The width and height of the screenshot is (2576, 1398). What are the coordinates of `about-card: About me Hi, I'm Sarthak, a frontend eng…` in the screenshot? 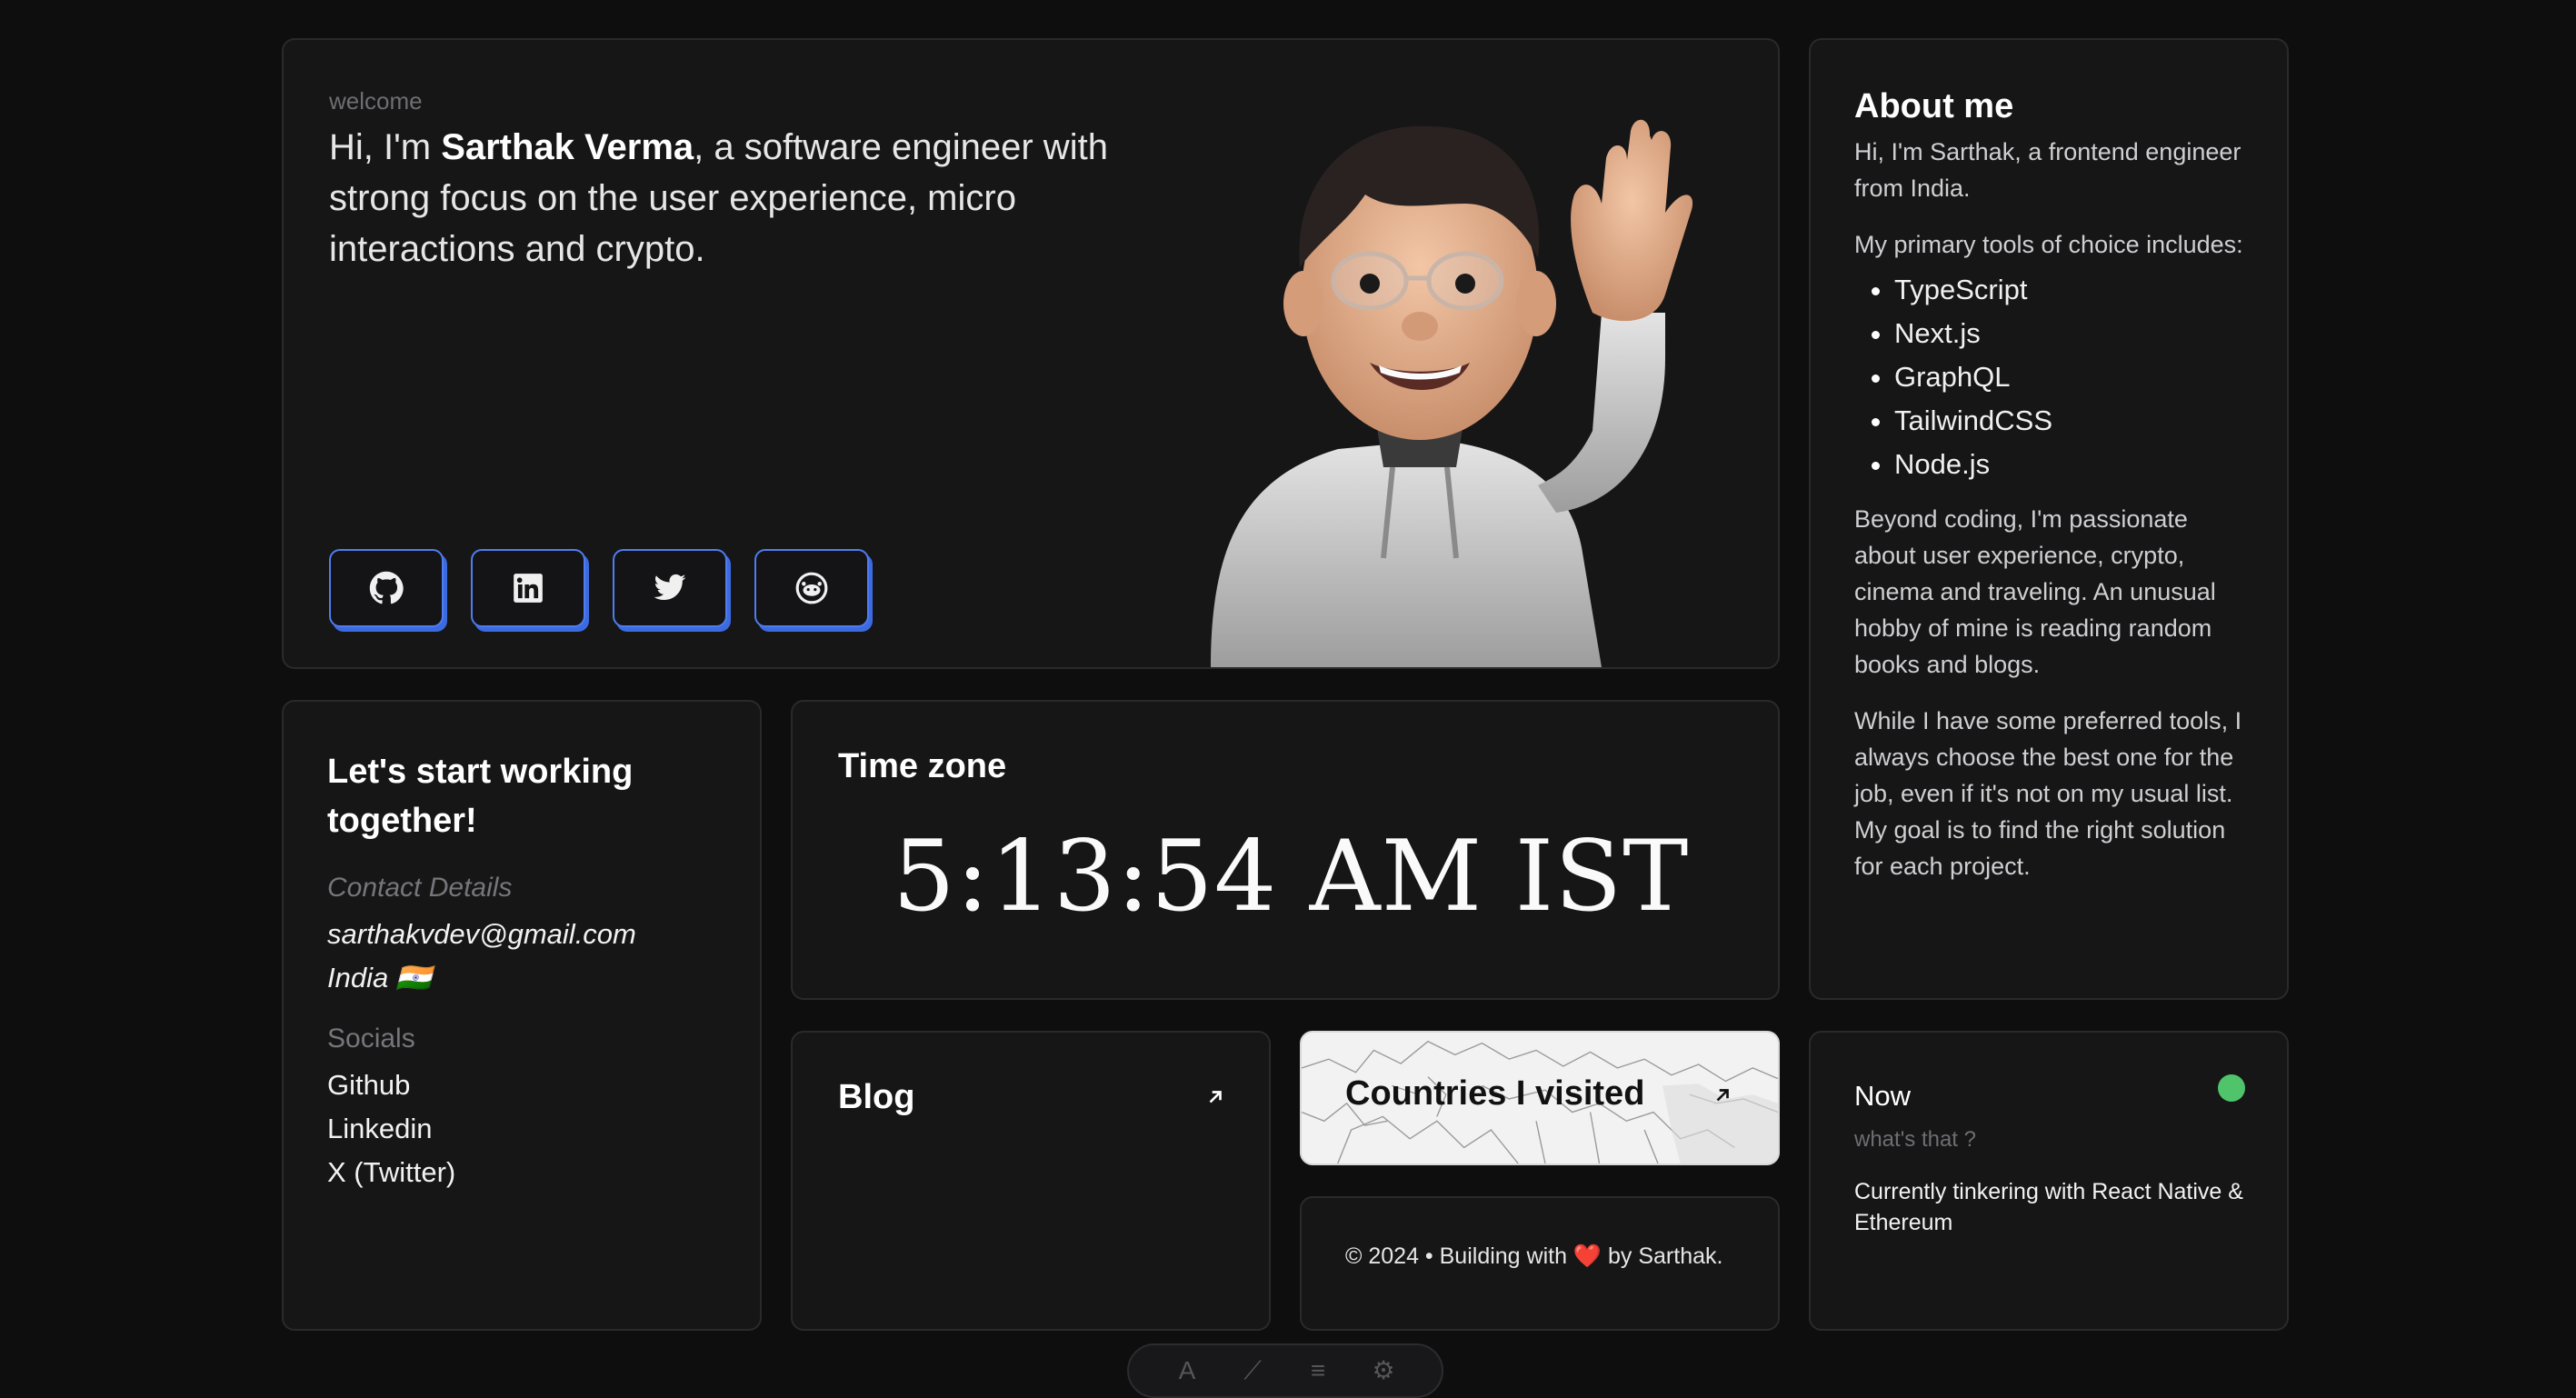 It's located at (2049, 519).